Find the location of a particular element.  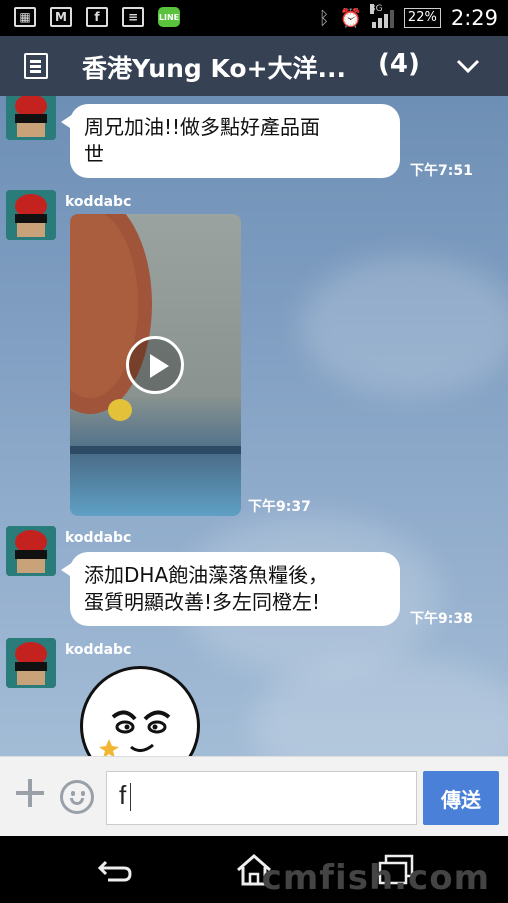

clock: 2:29 is located at coordinates (474, 18).